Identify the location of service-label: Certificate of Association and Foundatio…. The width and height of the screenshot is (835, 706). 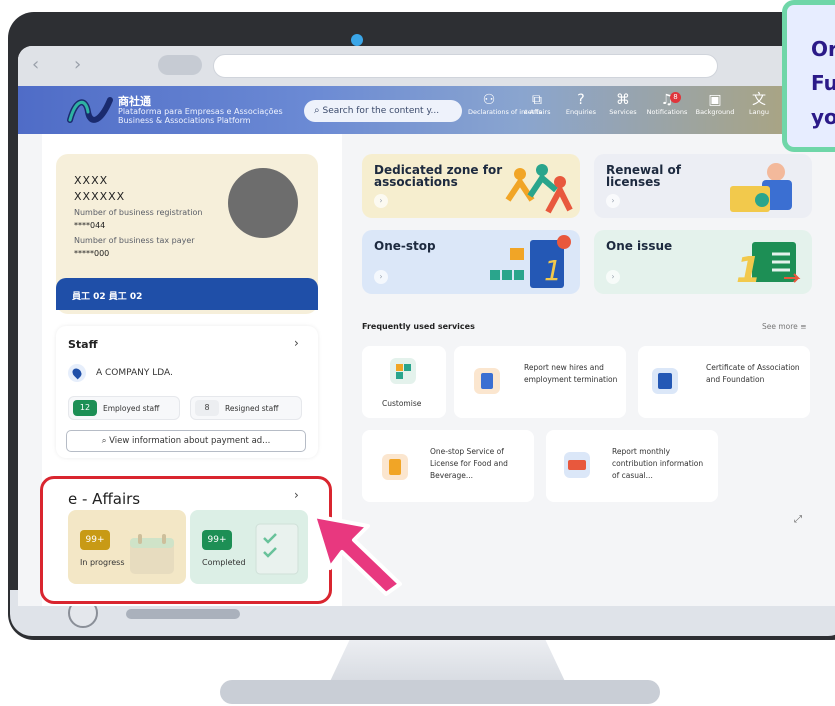
(753, 373).